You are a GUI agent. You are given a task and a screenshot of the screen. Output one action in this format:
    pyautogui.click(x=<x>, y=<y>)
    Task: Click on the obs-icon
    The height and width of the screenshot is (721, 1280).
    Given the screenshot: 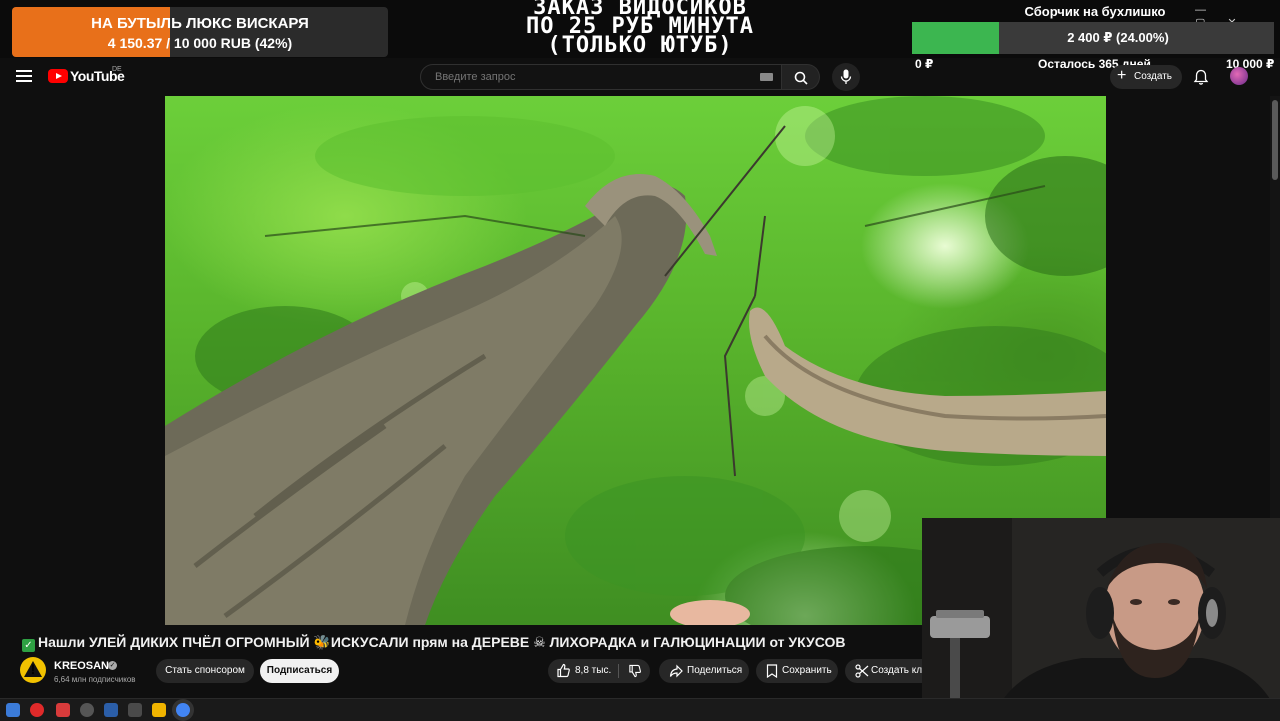 What is the action you would take?
    pyautogui.click(x=87, y=710)
    